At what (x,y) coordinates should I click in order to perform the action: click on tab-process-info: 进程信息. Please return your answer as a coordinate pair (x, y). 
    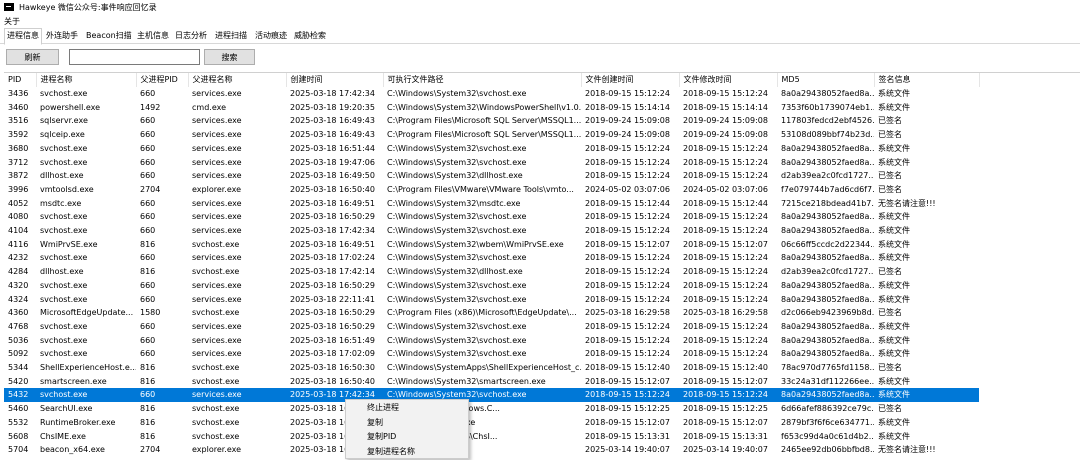
    Looking at the image, I should click on (23, 36).